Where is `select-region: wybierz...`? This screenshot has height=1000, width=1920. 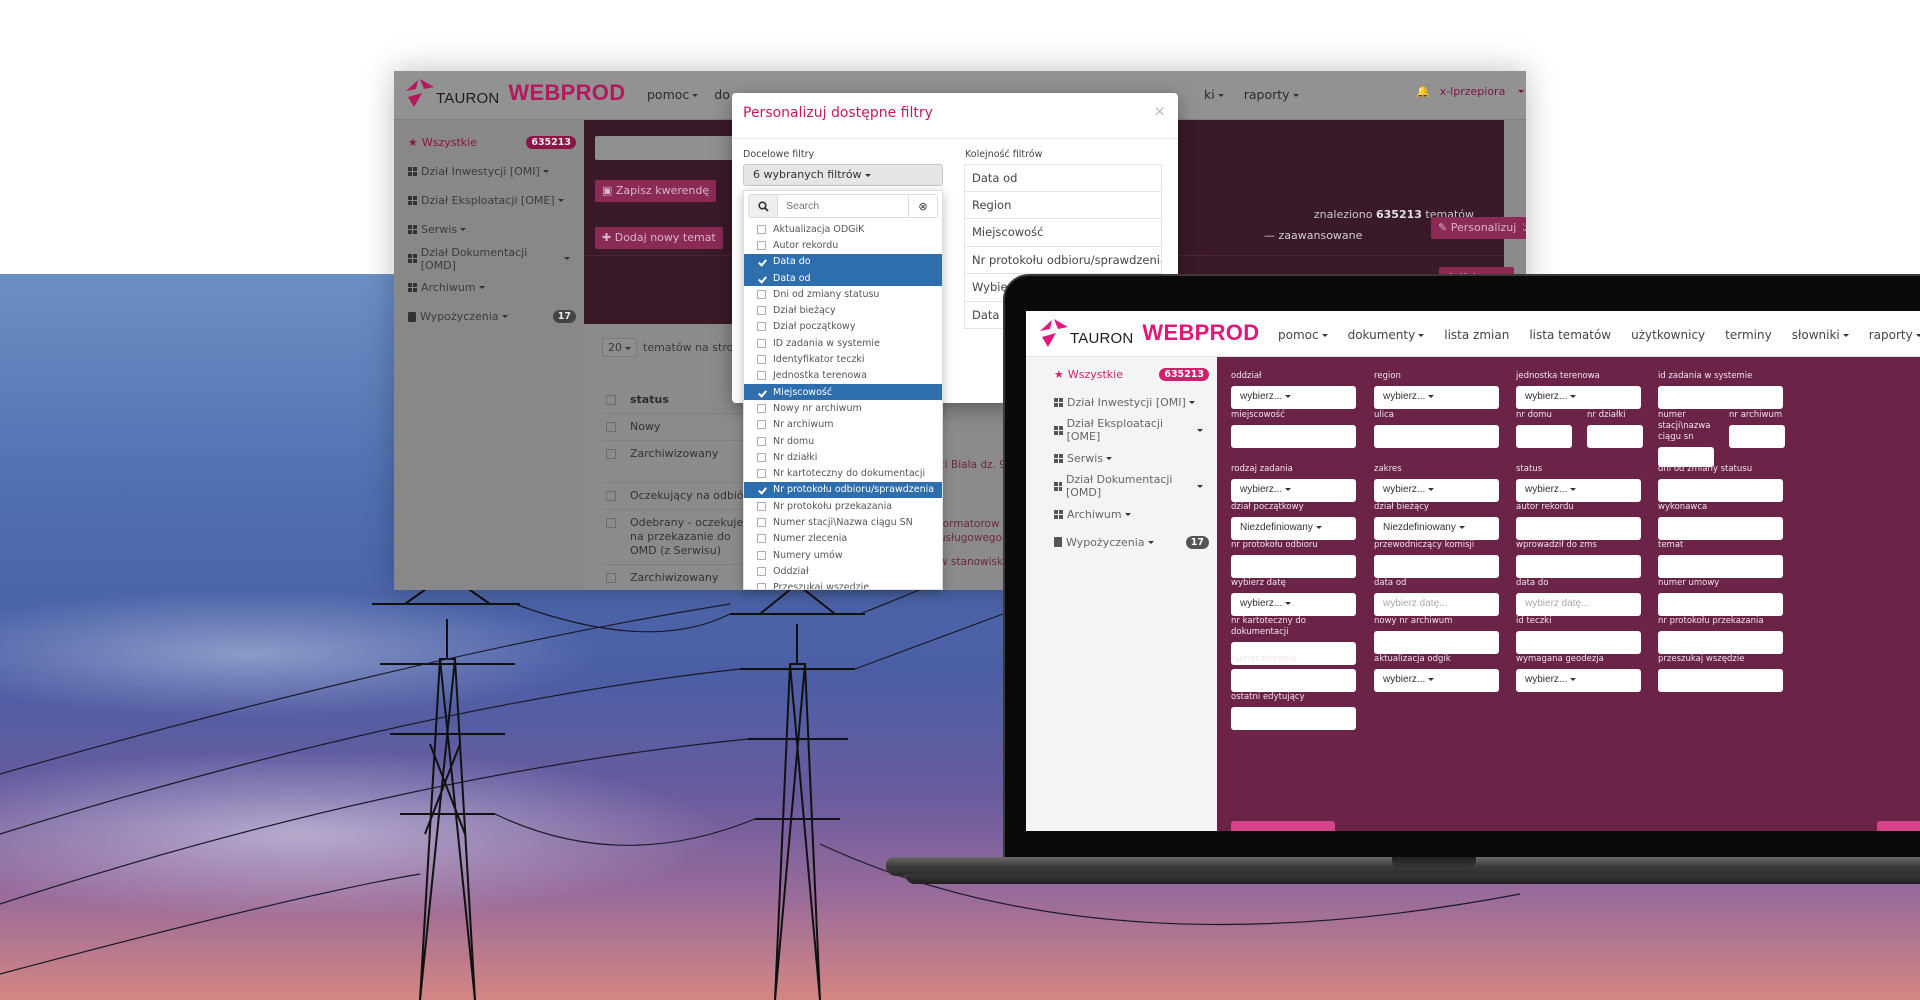 select-region: wybierz... is located at coordinates (1436, 397).